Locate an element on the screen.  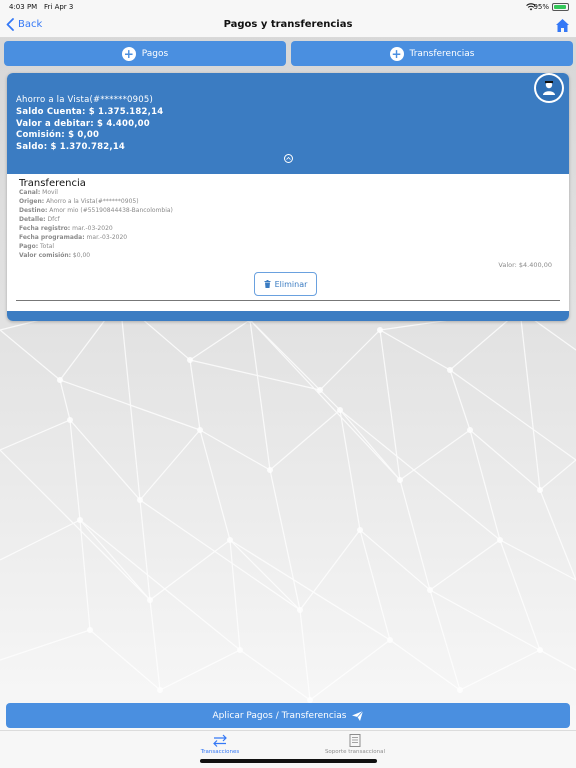
home-icon is located at coordinates (562, 25).